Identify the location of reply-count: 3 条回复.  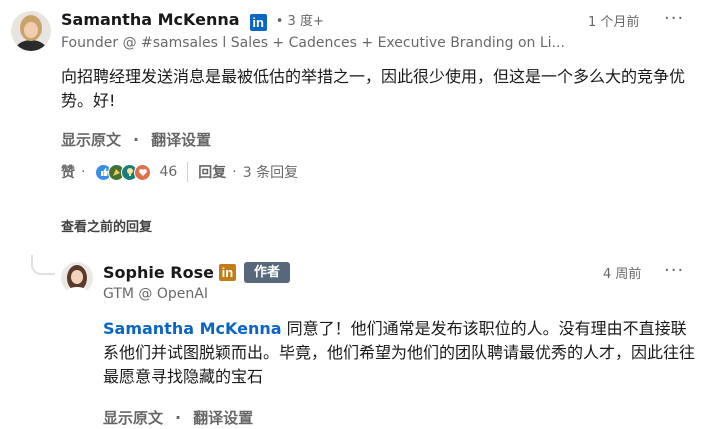
(270, 172).